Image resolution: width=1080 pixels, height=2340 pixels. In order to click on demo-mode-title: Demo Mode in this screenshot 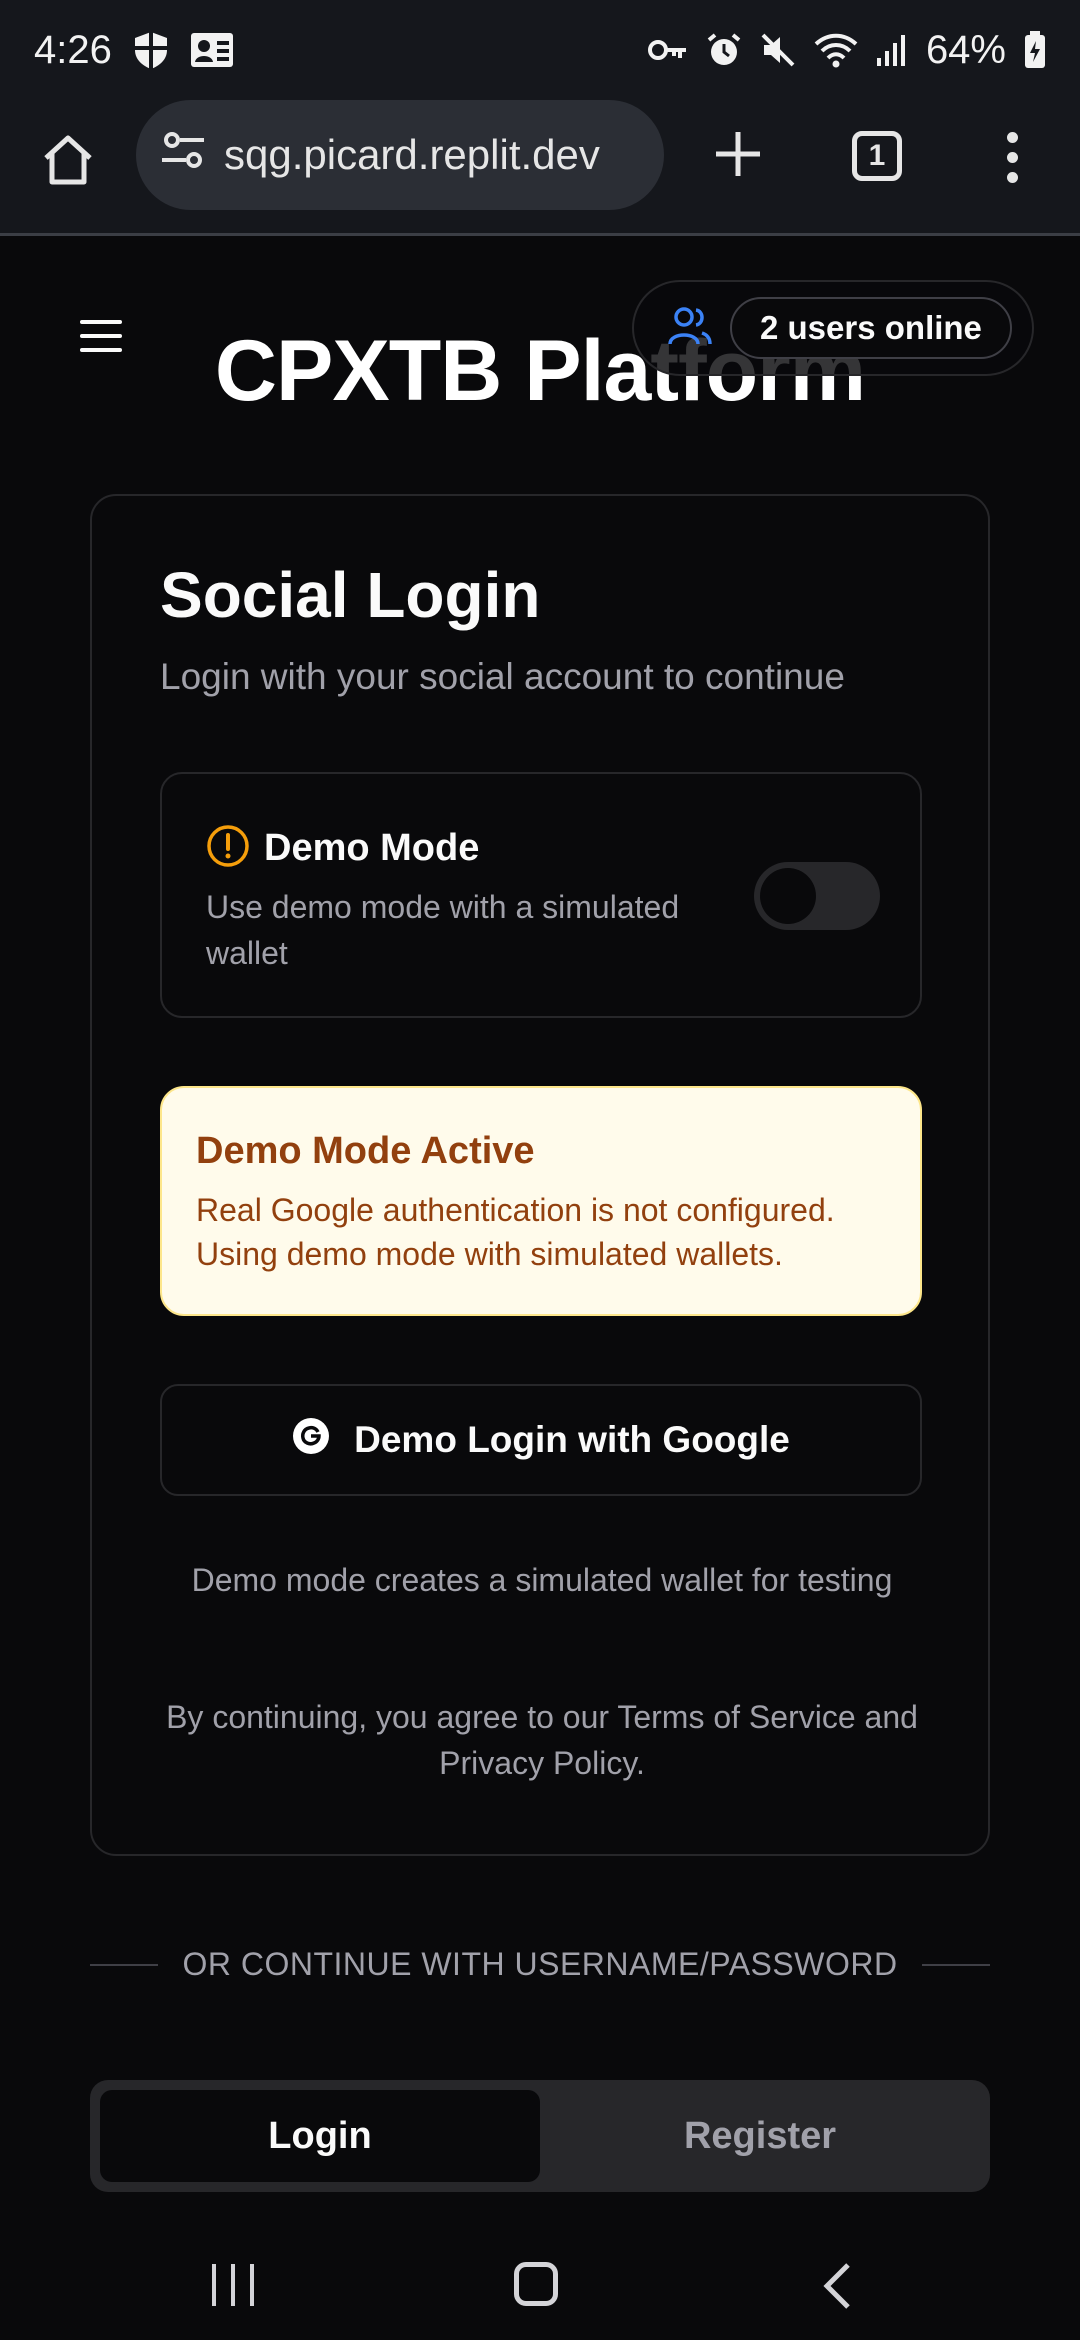, I will do `click(372, 848)`.